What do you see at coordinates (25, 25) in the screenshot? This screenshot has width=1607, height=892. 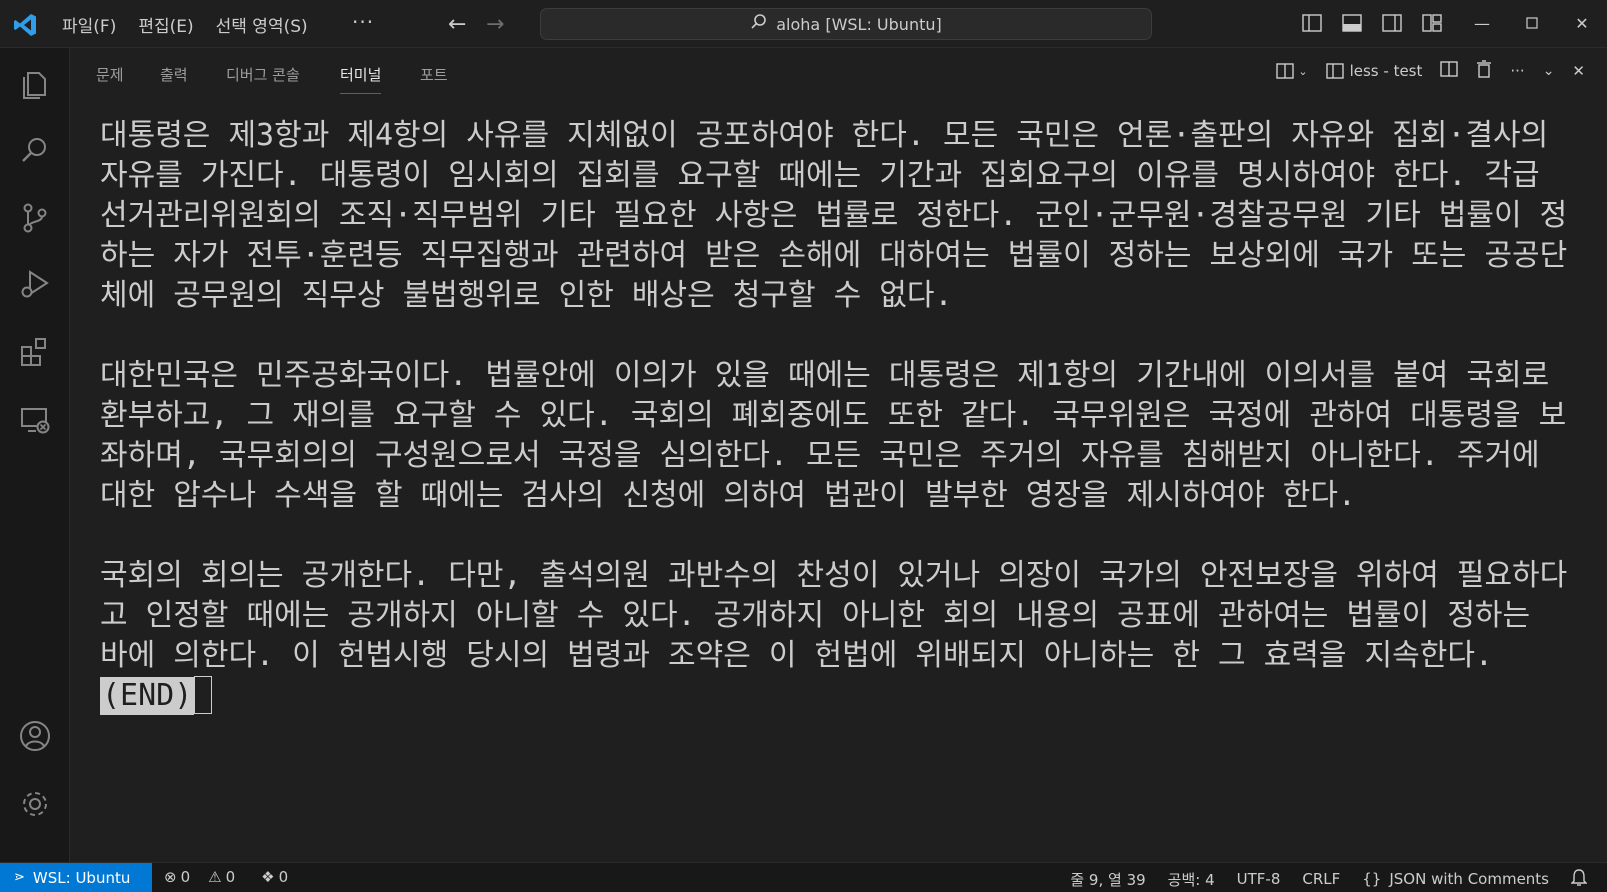 I see `vscode-logo-icon` at bounding box center [25, 25].